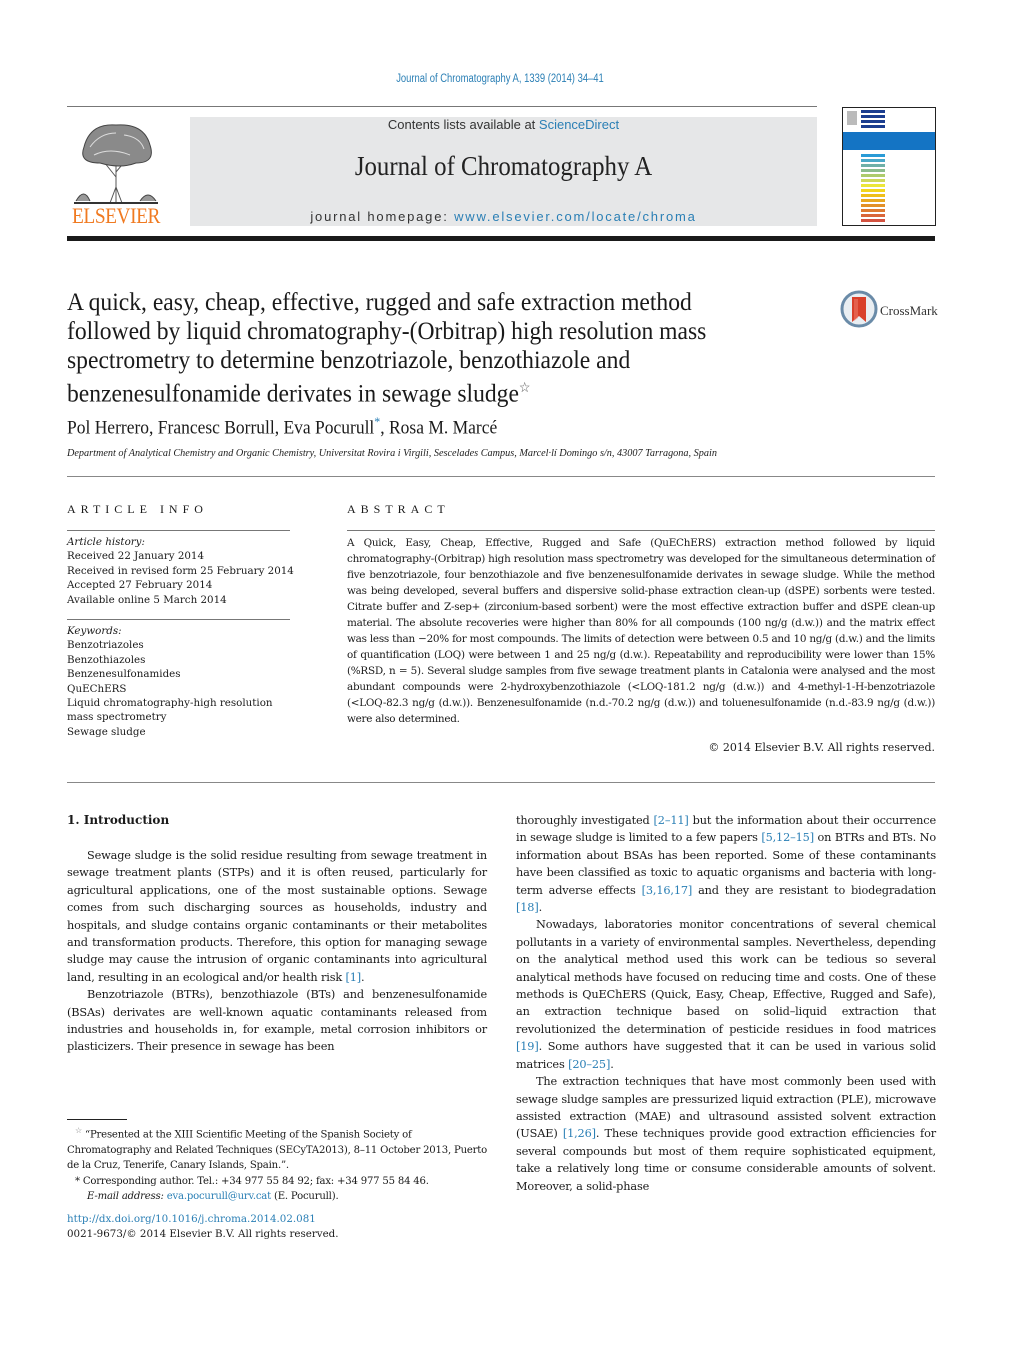  What do you see at coordinates (219, 1196) in the screenshot?
I see `email-link: eva.pocurull@urv.cat` at bounding box center [219, 1196].